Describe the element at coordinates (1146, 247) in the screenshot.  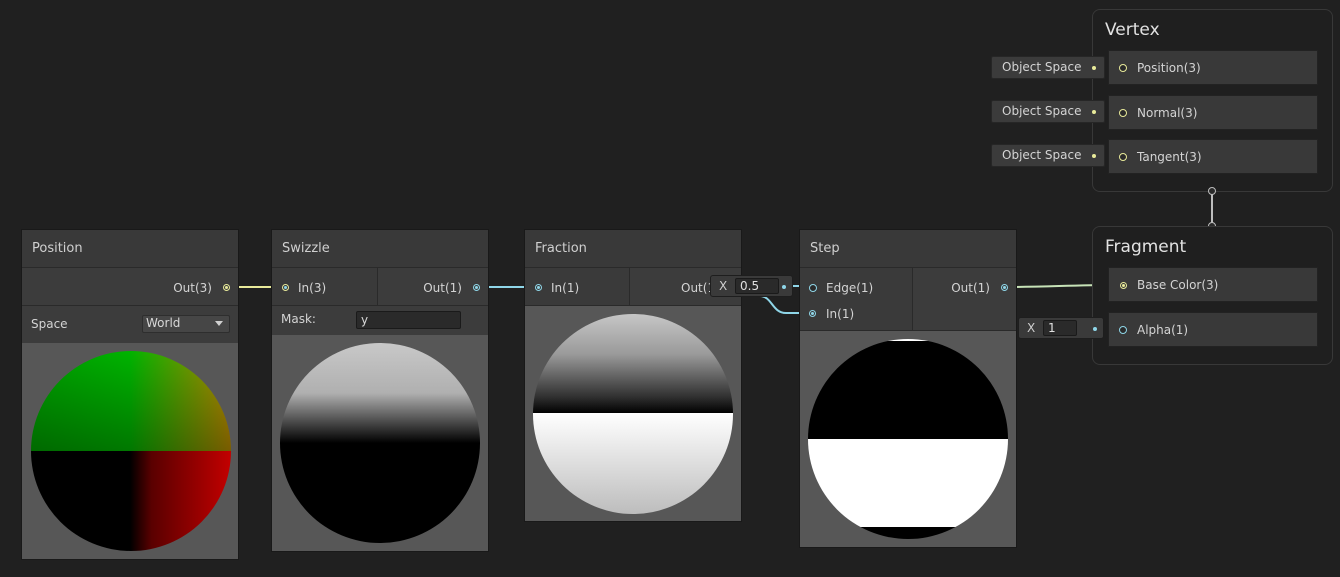
I see `fragment-title: Fragment` at that location.